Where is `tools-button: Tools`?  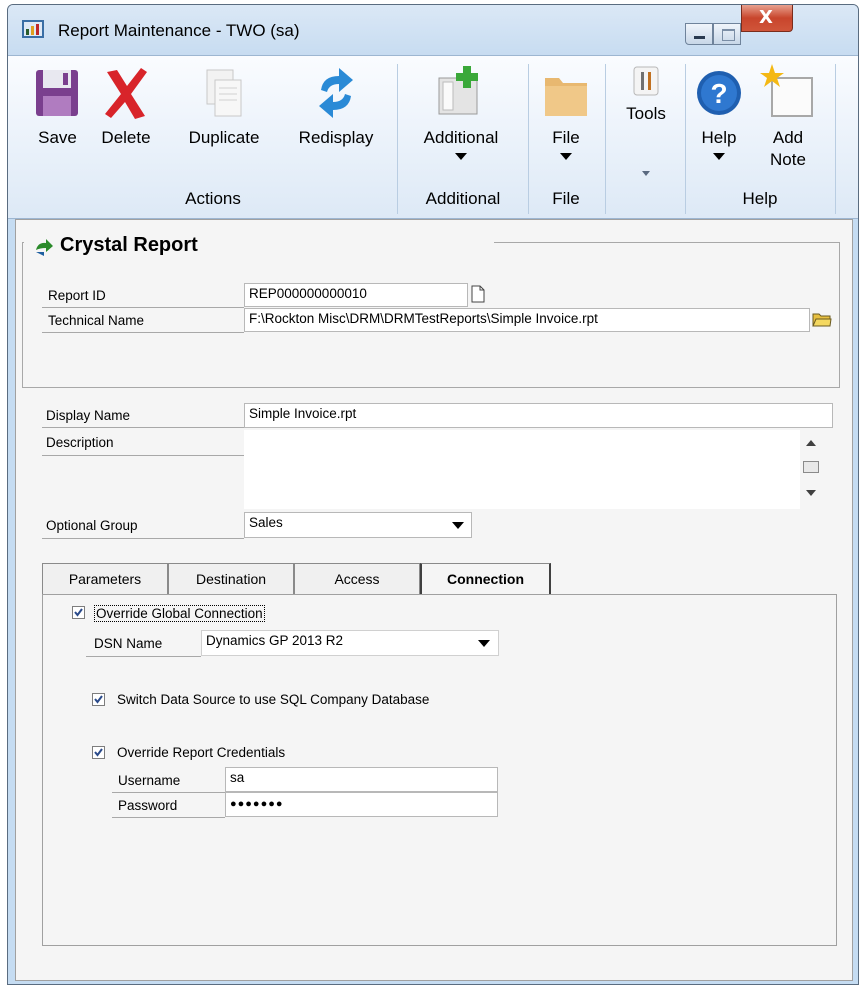 tools-button: Tools is located at coordinates (646, 121).